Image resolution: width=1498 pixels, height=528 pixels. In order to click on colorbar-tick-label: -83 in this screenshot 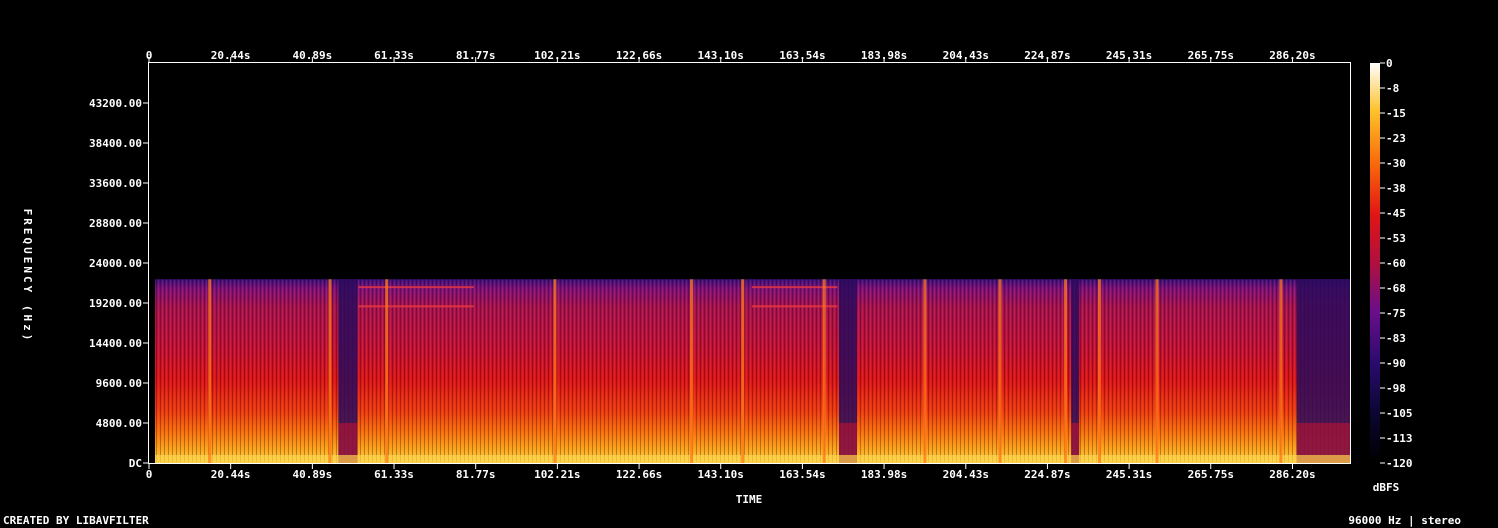, I will do `click(1396, 338)`.